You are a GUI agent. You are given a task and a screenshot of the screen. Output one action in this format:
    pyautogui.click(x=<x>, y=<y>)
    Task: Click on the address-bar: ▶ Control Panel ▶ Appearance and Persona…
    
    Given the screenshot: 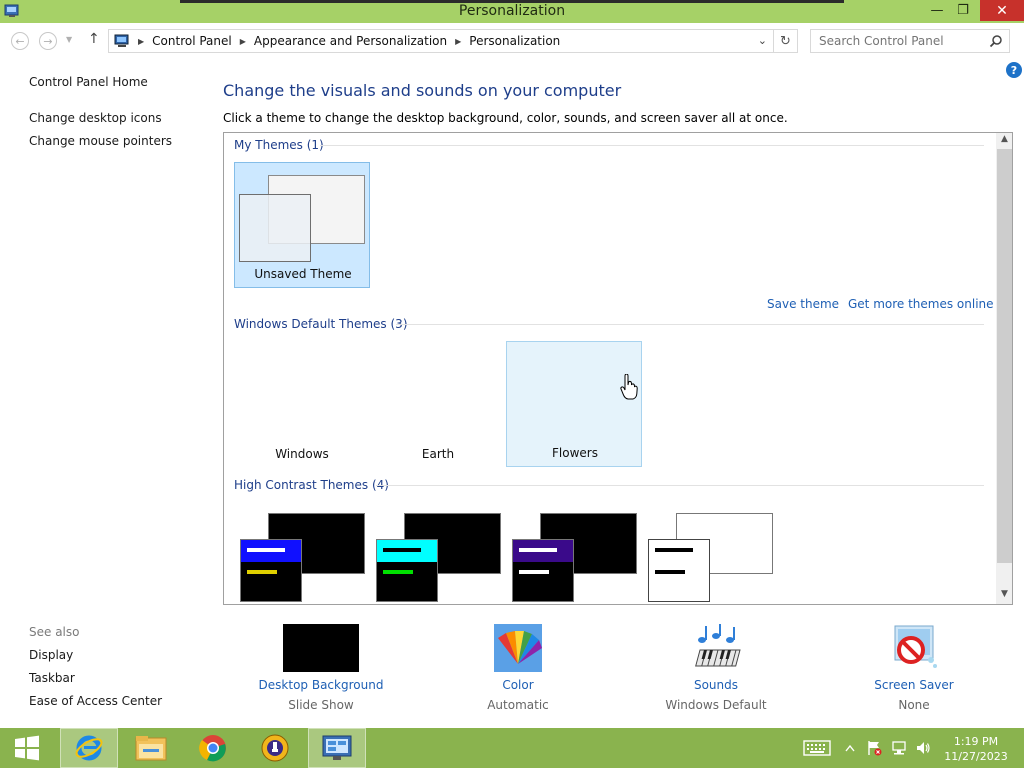 What is the action you would take?
    pyautogui.click(x=441, y=41)
    